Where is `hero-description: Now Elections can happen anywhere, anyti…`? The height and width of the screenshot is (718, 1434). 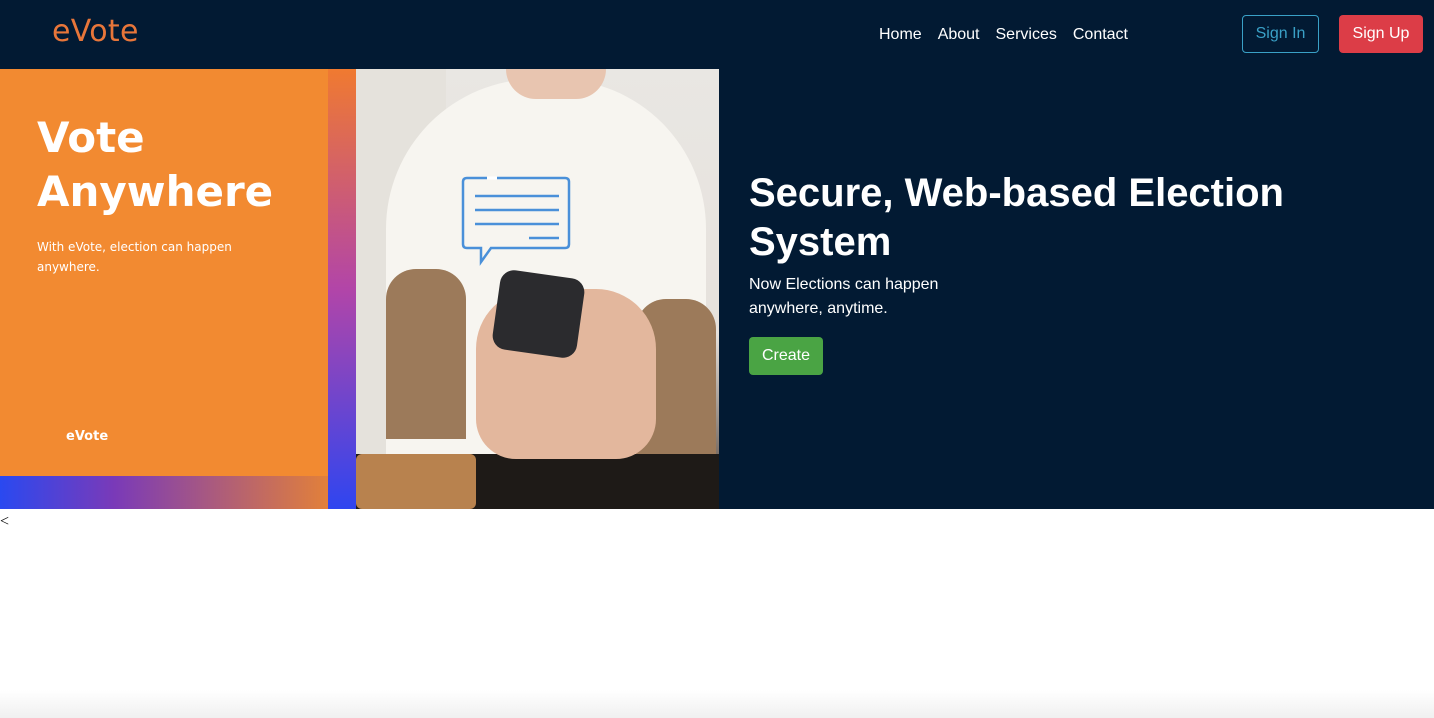
hero-description: Now Elections can happen anywhere, anyti… is located at coordinates (844, 296).